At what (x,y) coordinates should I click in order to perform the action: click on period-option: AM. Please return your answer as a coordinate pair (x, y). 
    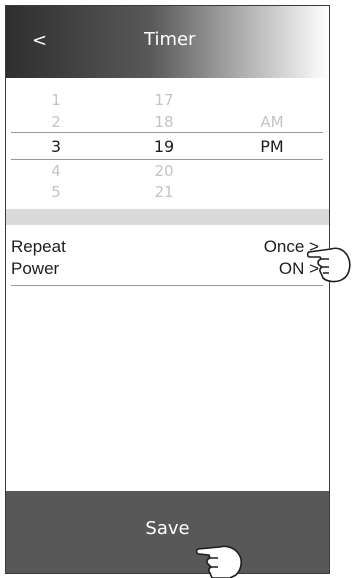
    Looking at the image, I should click on (272, 122).